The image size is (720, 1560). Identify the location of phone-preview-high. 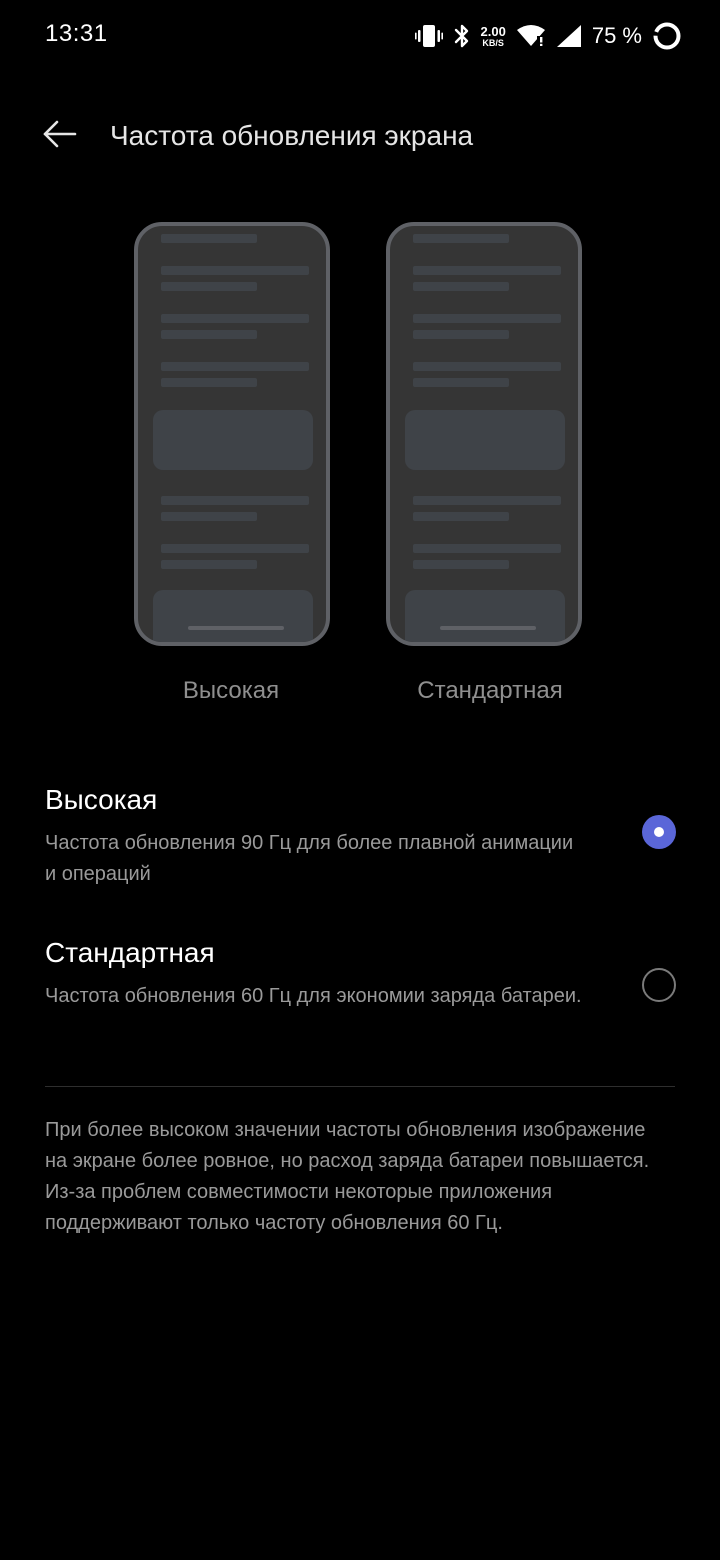
(232, 434).